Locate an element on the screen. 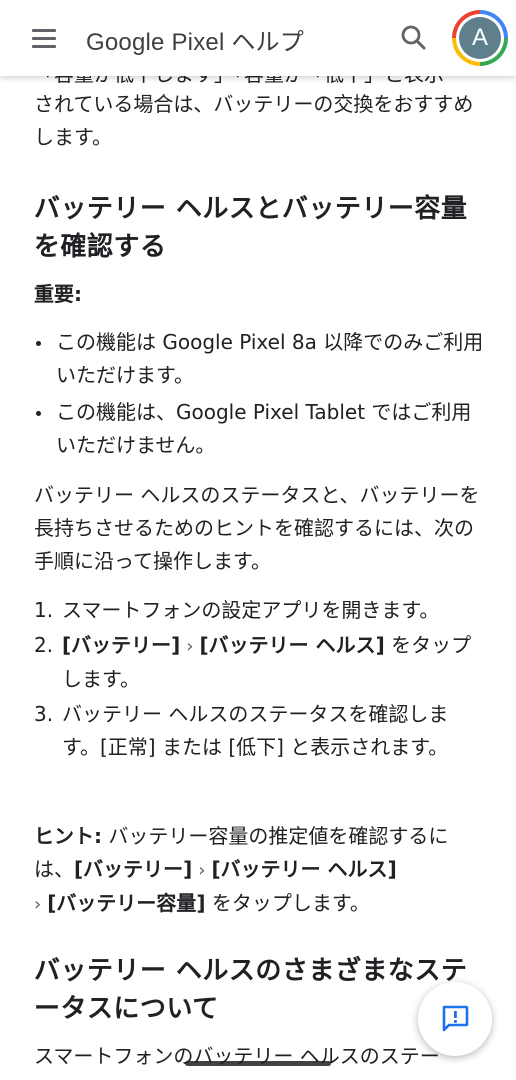  bullet-item: この機能は Google Pixel 8a 以降でのみご利用いただけます。 is located at coordinates (259, 359).